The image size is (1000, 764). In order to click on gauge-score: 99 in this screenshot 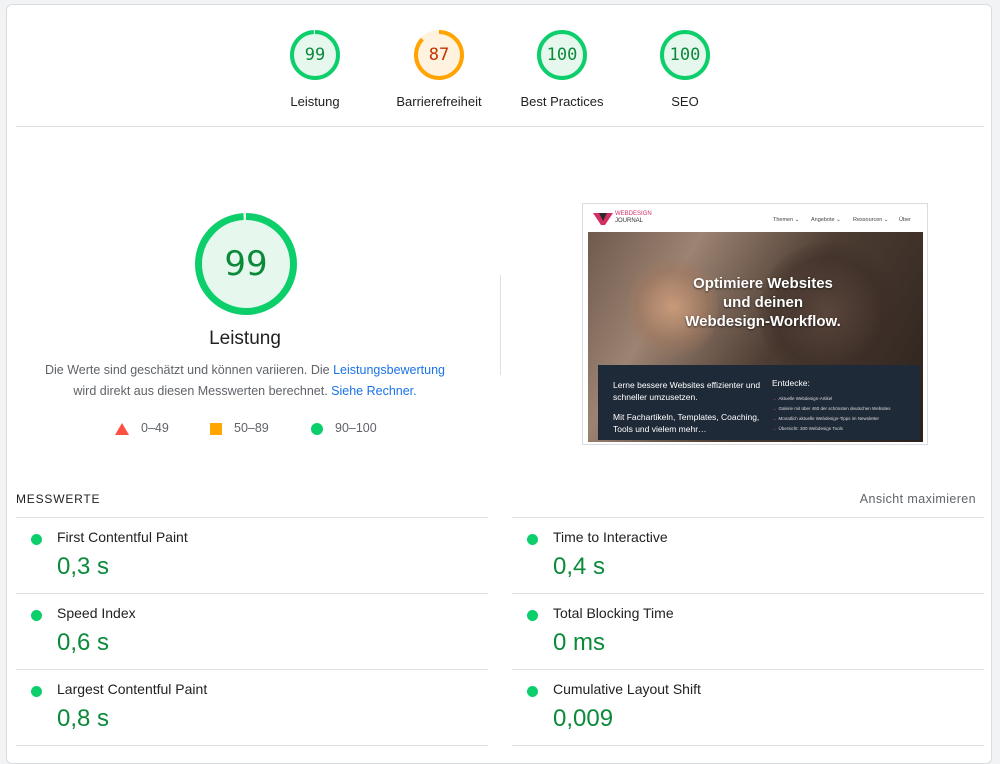, I will do `click(315, 55)`.